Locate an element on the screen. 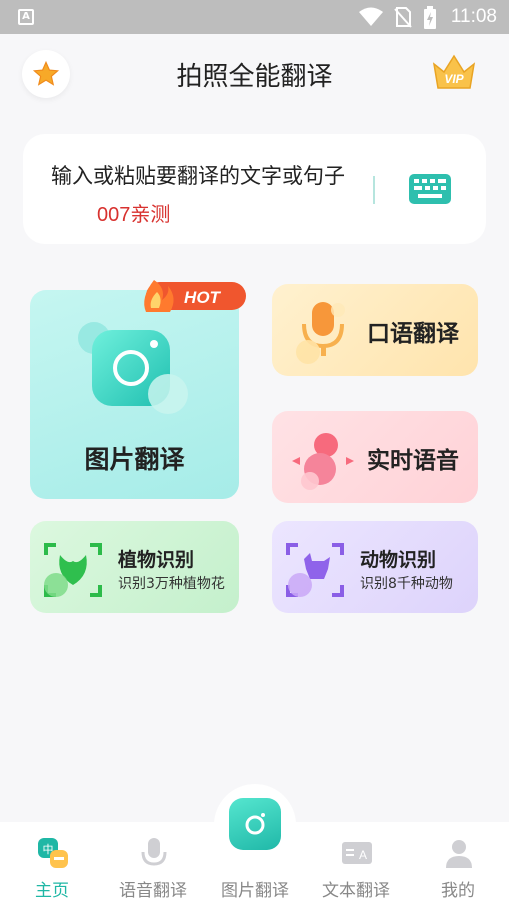 This screenshot has width=509, height=906. plant-recognition-card: 植物识别 识别3万种植物花 is located at coordinates (134, 567).